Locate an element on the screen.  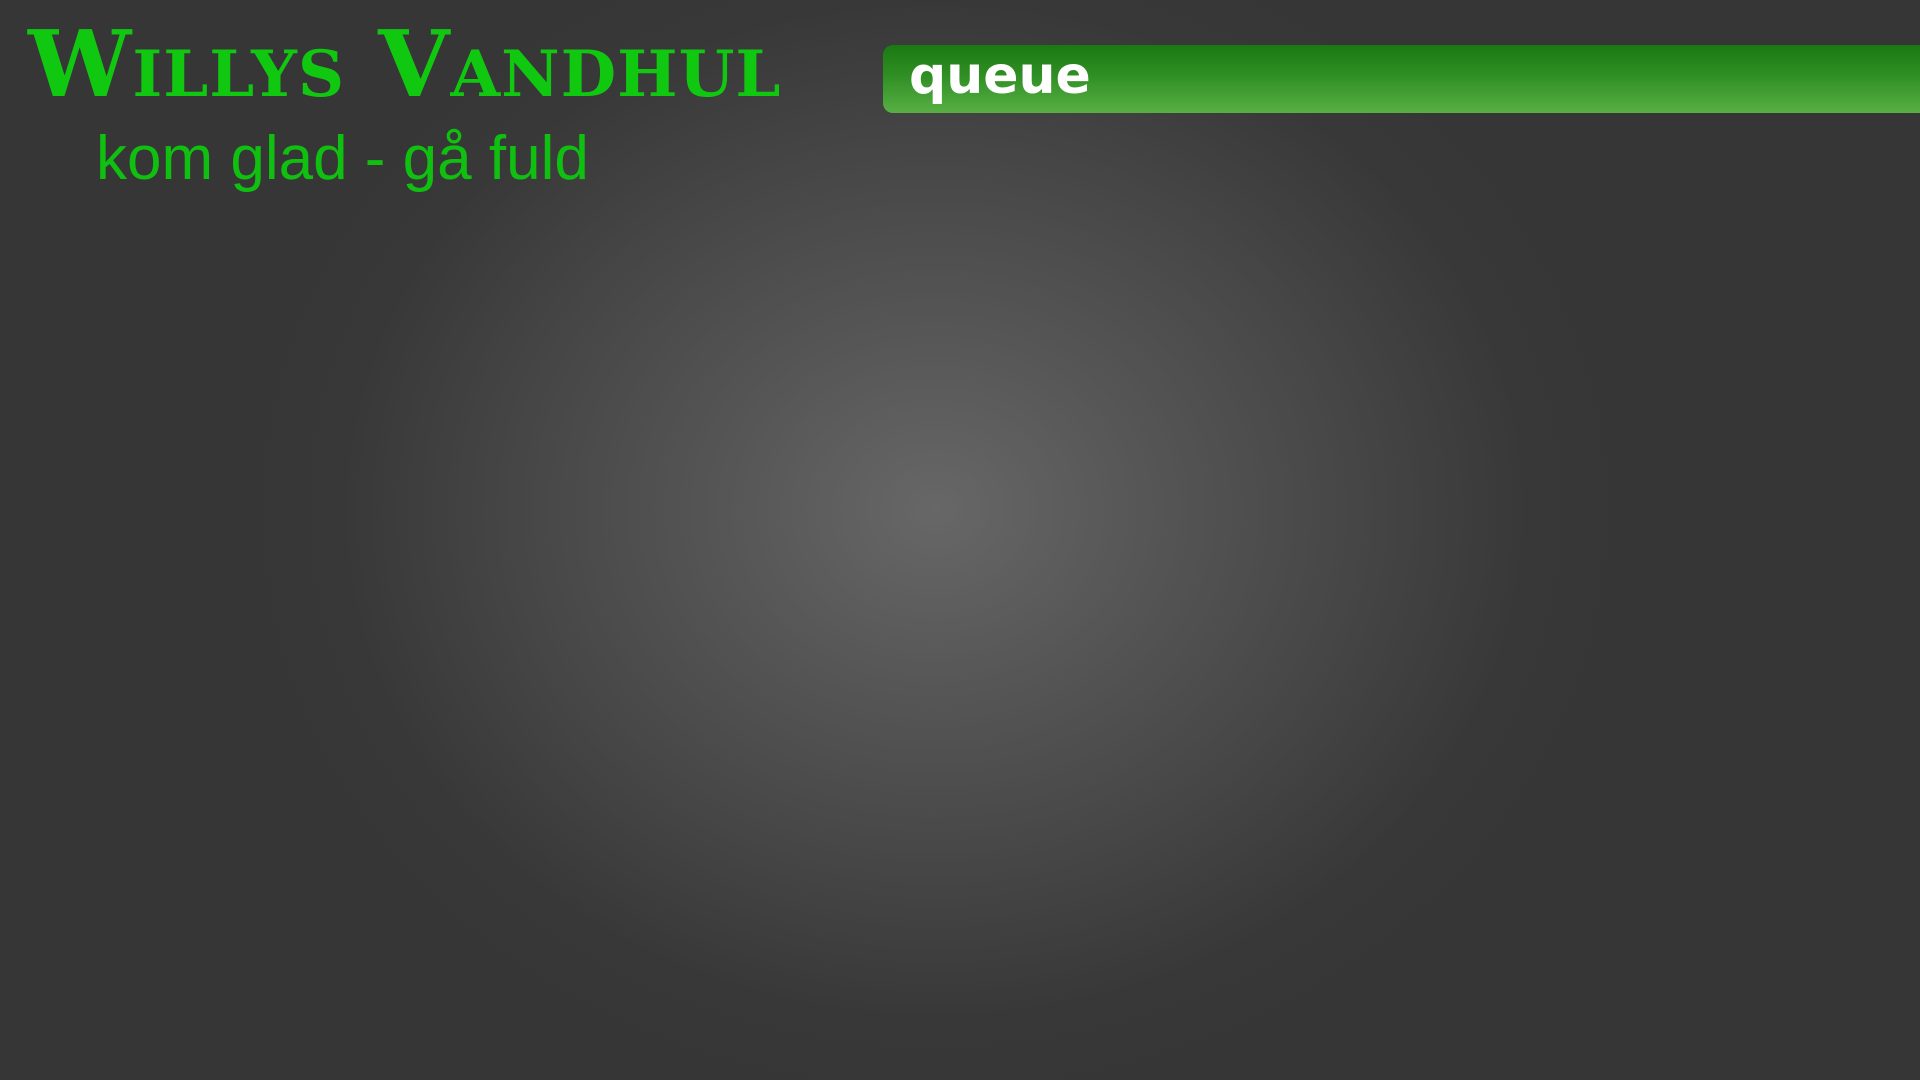
brand-header: Willys Vandhul kom glad - gå fuld is located at coordinates (428, 108).